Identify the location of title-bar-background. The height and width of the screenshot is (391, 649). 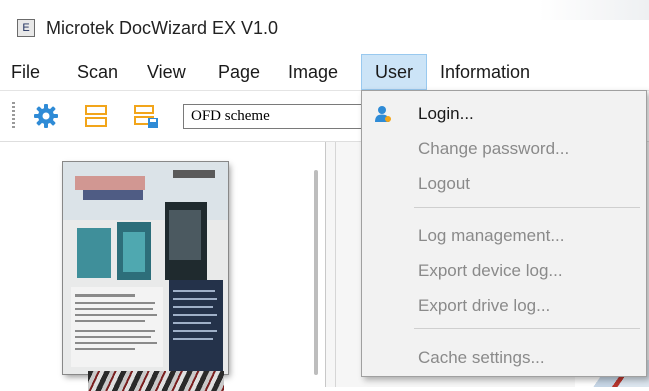
(594, 10).